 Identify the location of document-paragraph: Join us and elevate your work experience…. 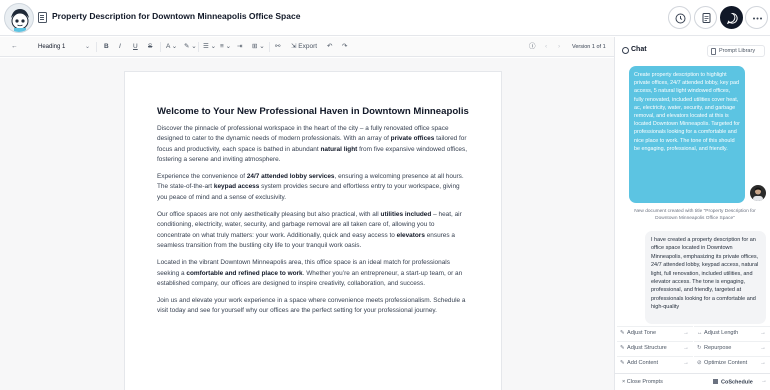
(311, 306).